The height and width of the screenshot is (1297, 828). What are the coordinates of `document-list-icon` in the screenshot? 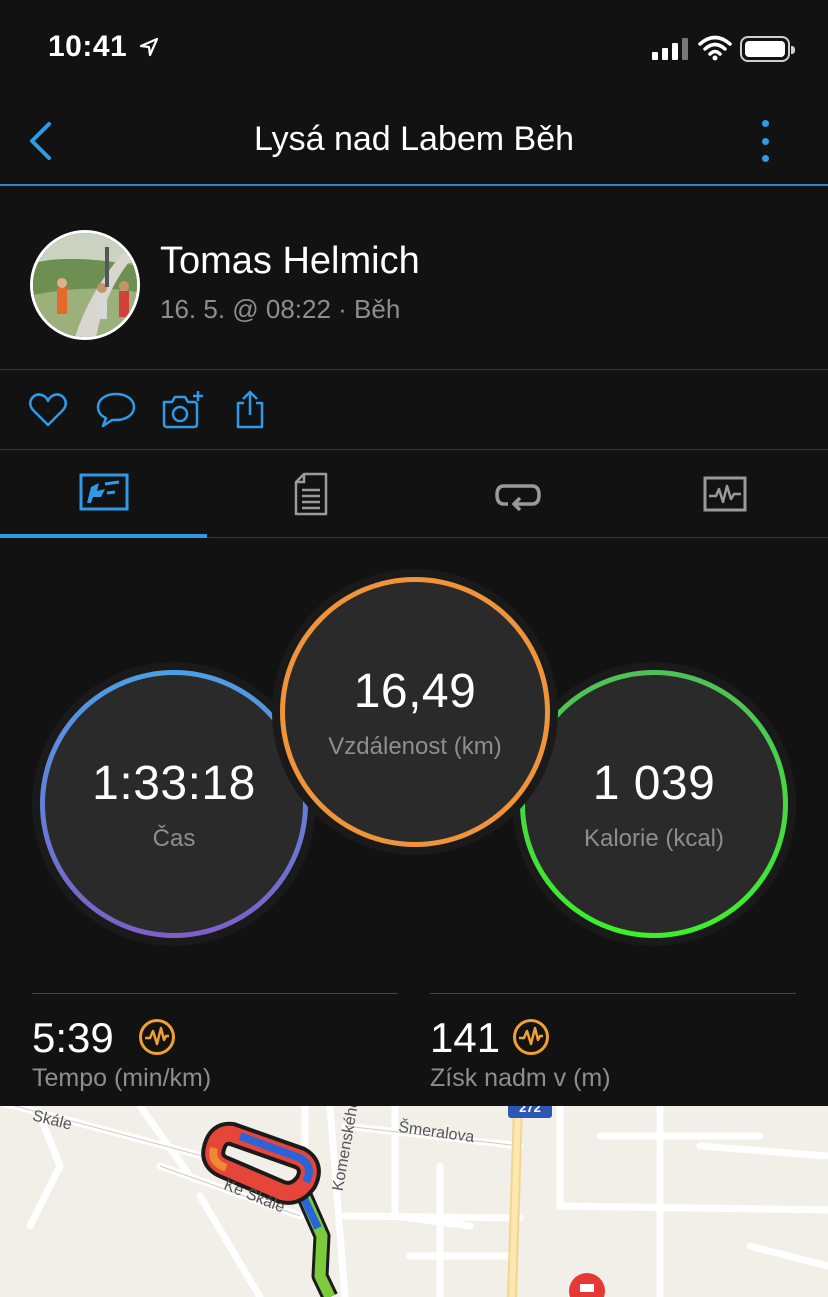 It's located at (310, 494).